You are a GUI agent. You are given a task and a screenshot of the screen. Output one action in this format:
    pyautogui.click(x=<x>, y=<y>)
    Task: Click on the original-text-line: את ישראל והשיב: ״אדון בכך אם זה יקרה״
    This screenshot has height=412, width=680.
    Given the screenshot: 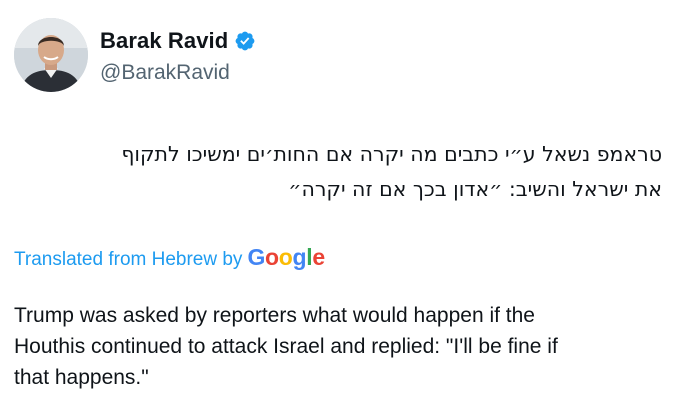 What is the action you would take?
    pyautogui.click(x=475, y=189)
    